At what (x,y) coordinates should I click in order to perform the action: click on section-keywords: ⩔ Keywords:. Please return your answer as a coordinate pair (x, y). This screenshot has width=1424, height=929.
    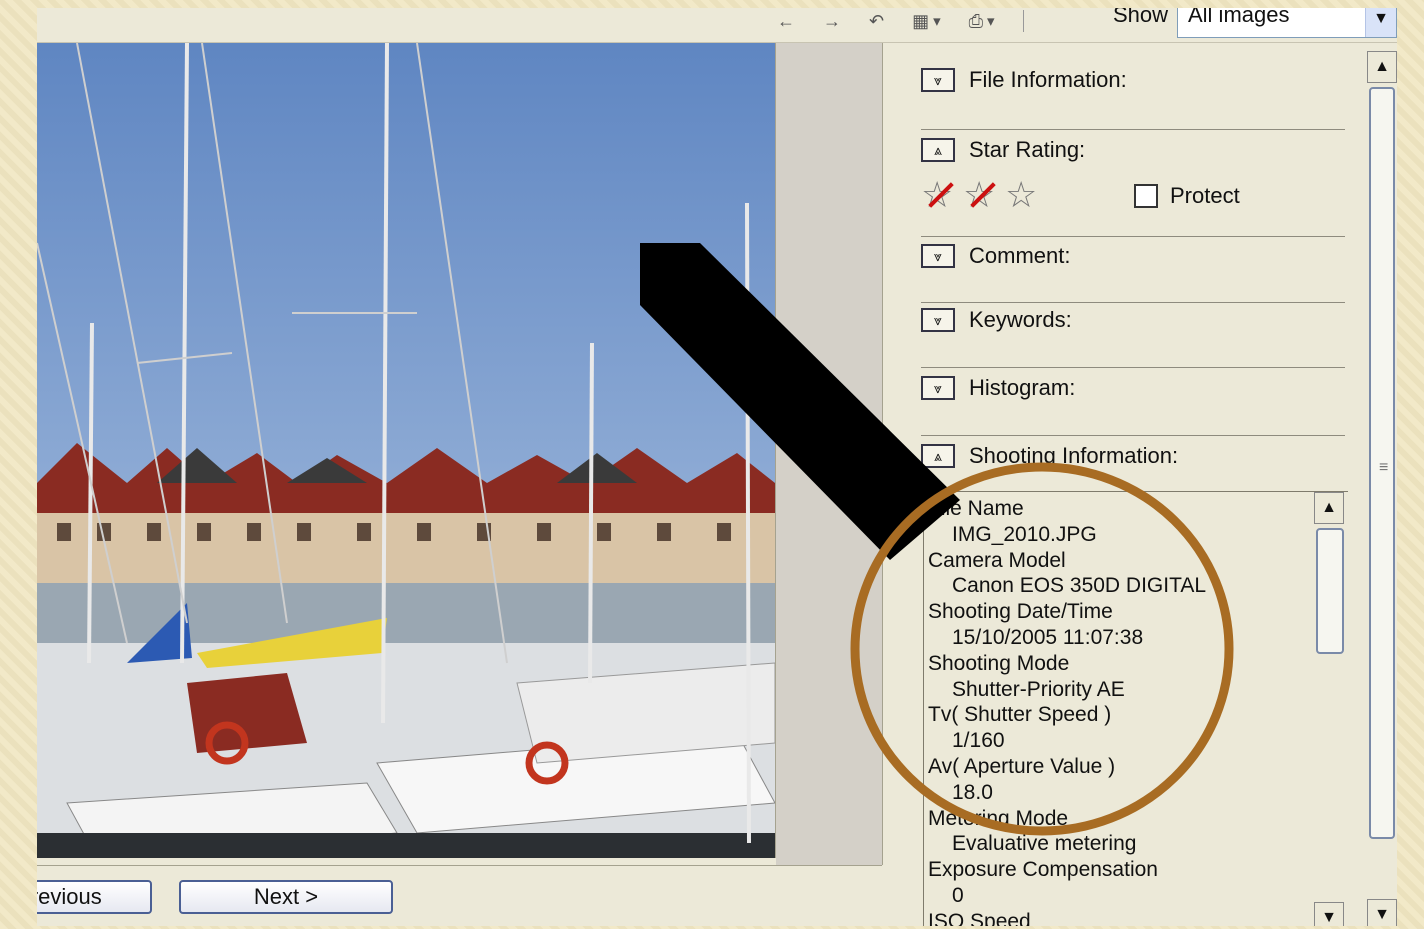
    Looking at the image, I should click on (1133, 336).